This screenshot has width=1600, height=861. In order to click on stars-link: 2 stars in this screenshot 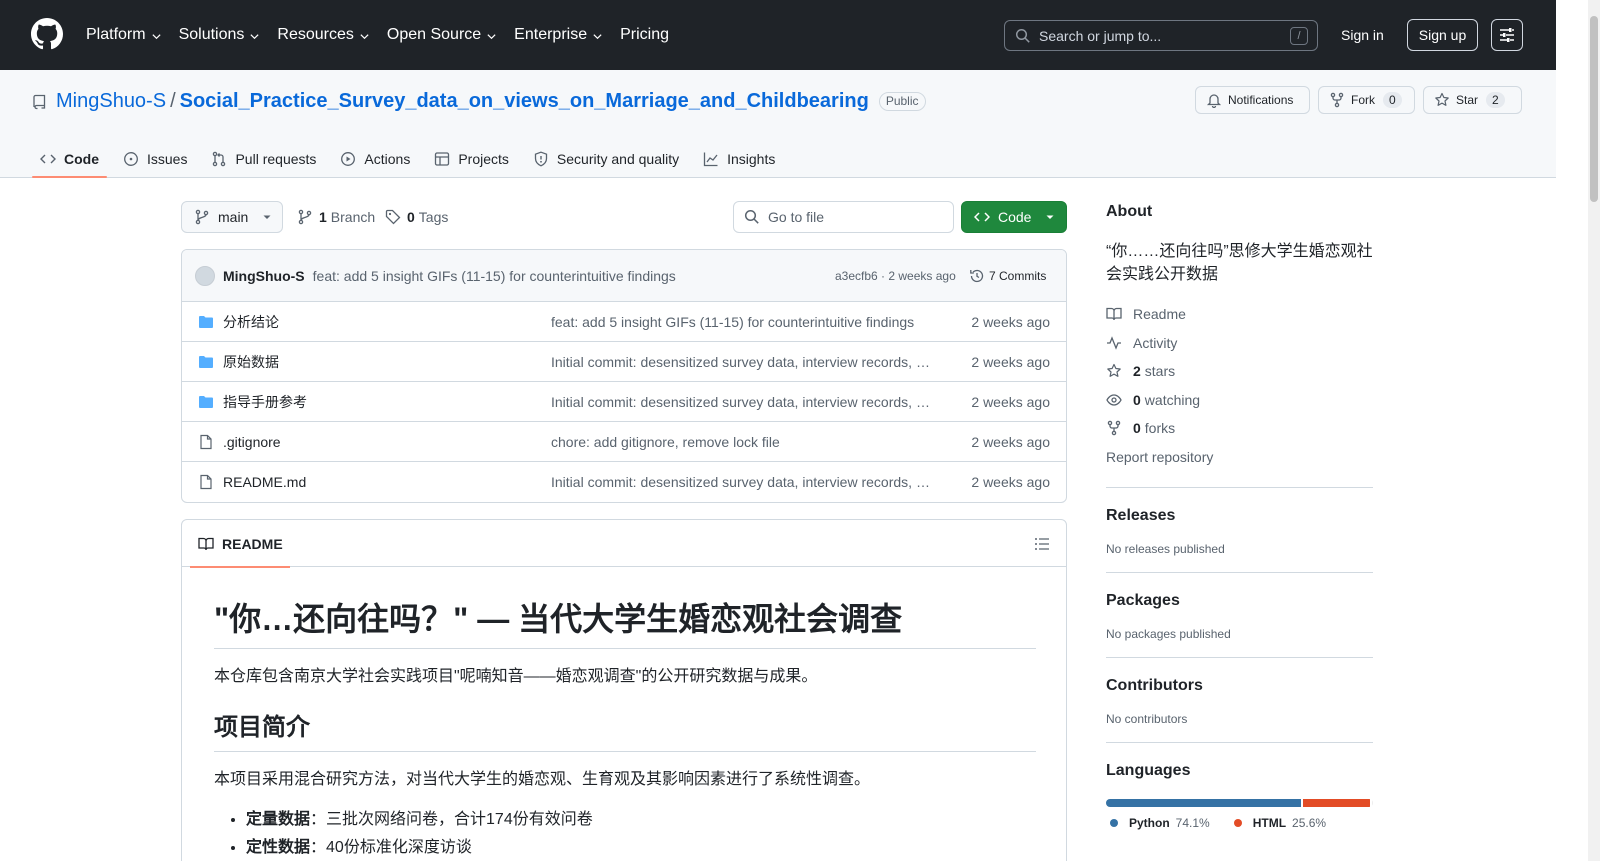, I will do `click(1239, 371)`.